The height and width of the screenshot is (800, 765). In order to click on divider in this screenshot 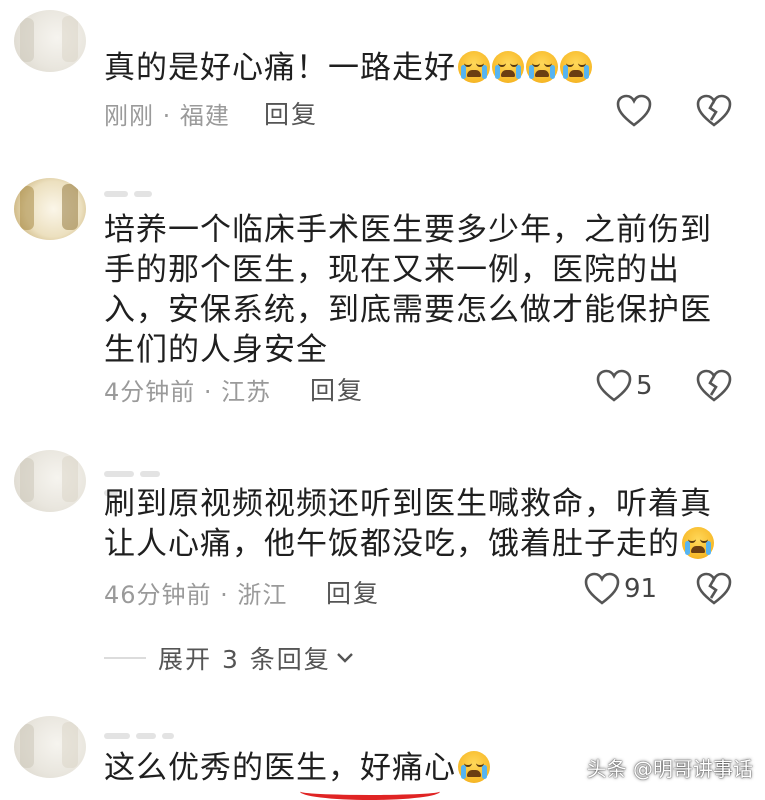, I will do `click(125, 658)`.